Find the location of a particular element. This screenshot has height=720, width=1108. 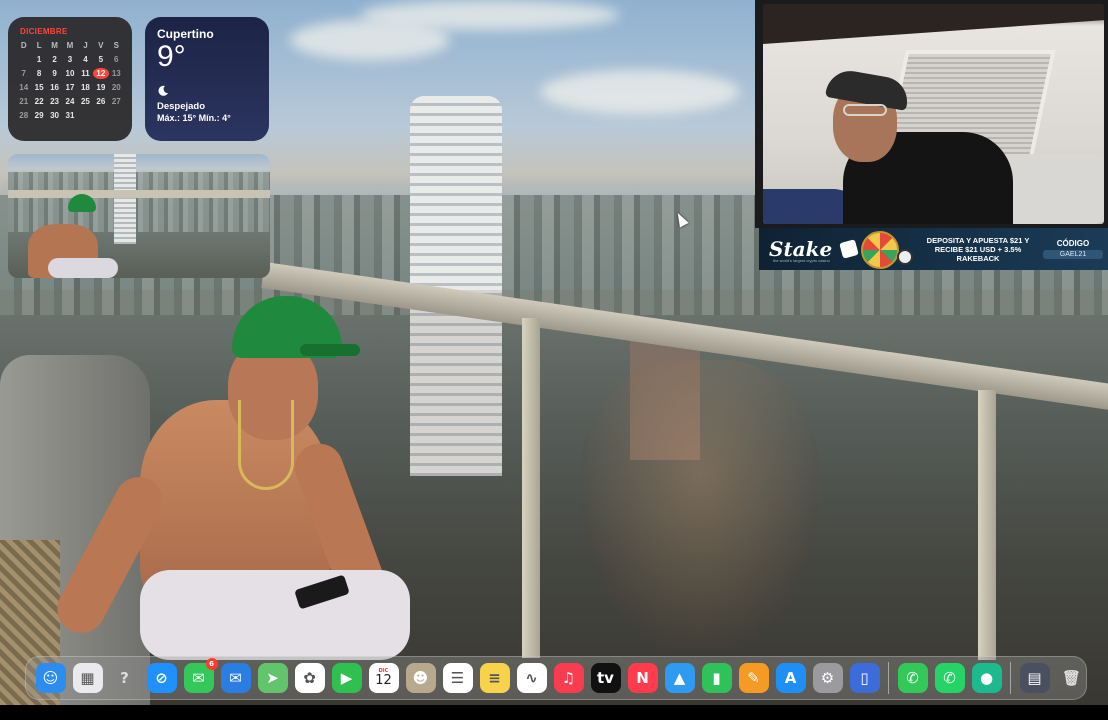

calendar-day: 10 is located at coordinates (70, 73).